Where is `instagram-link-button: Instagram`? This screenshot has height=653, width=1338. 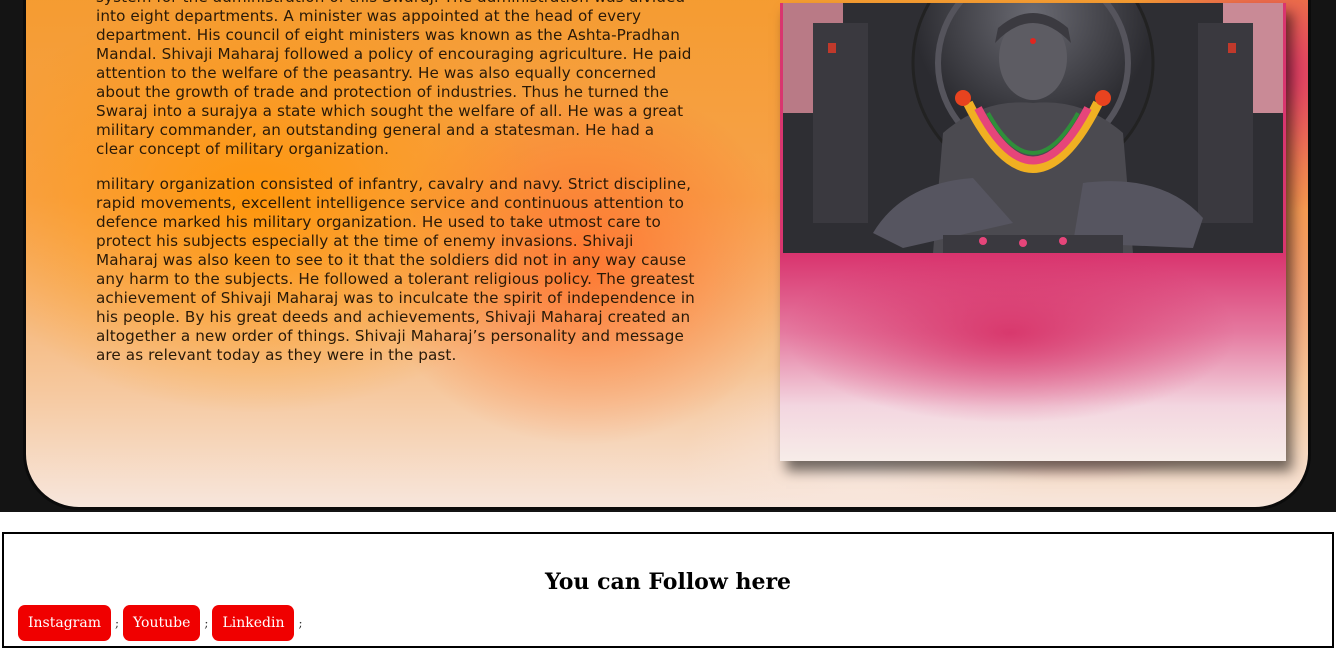
instagram-link-button: Instagram is located at coordinates (64, 623).